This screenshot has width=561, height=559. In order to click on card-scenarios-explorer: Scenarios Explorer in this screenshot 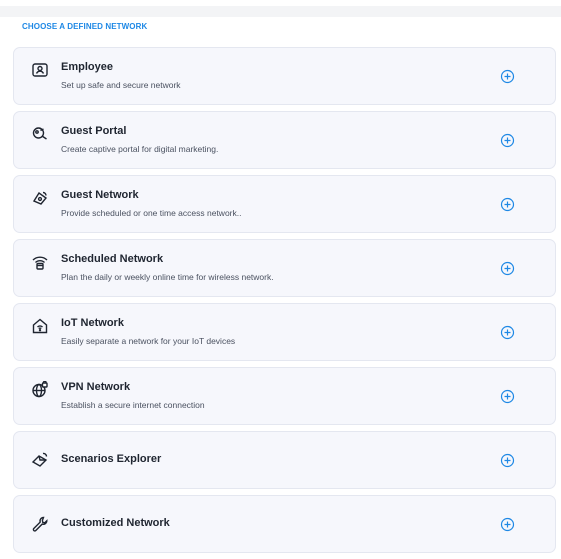, I will do `click(284, 460)`.